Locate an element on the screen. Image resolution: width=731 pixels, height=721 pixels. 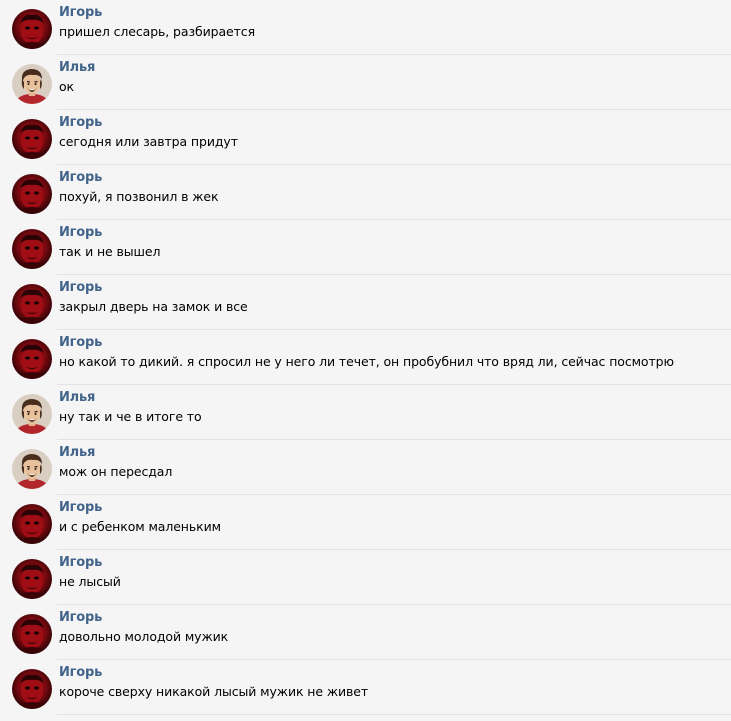
message-text: не лысый is located at coordinates (90, 581).